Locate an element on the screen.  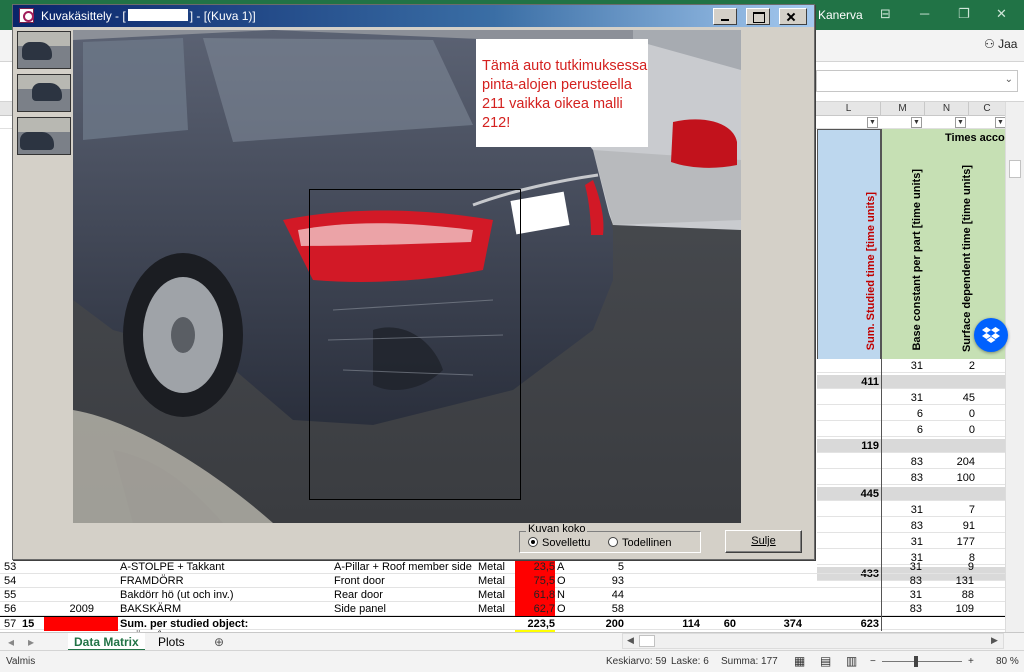
row-number: 54 is located at coordinates (12, 581).